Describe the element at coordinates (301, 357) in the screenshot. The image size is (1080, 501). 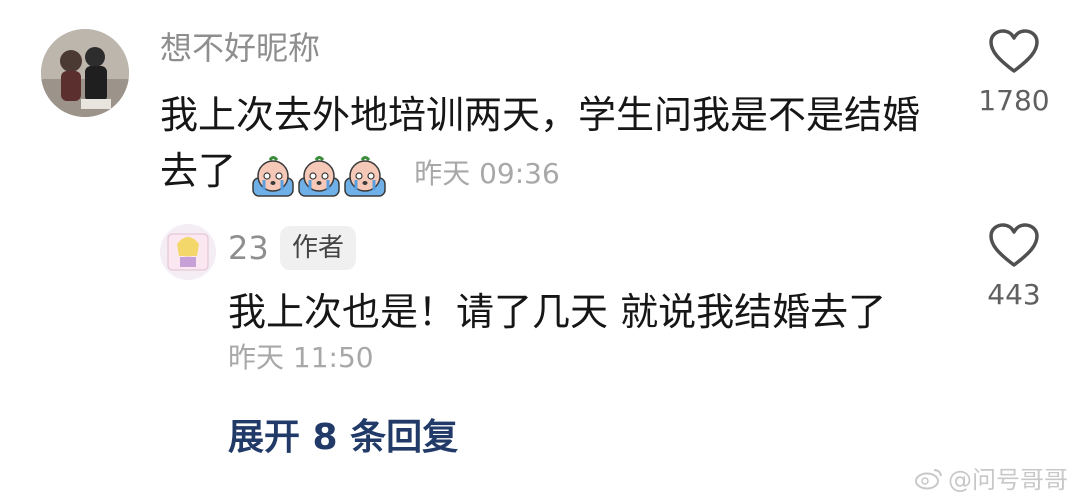
I see `reply-timestamp: 昨天 11:50` at that location.